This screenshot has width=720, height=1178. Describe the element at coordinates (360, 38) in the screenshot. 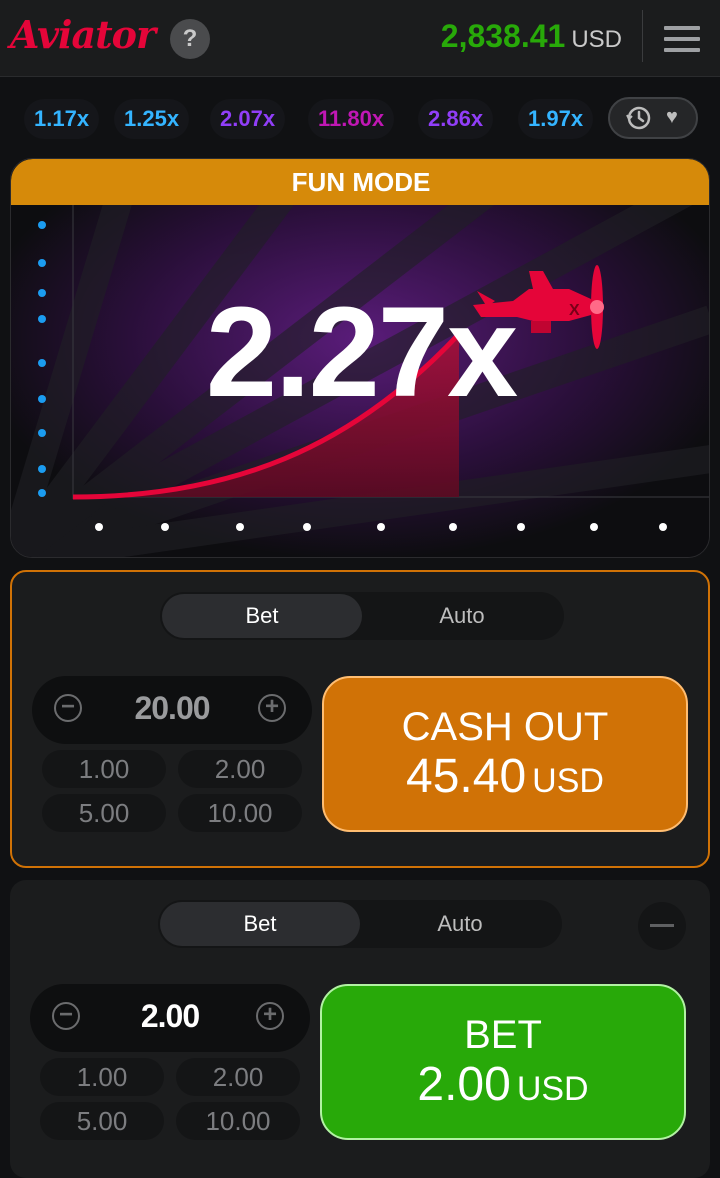

I see `top-bar: Aviator ? 2,838.41 USD` at that location.